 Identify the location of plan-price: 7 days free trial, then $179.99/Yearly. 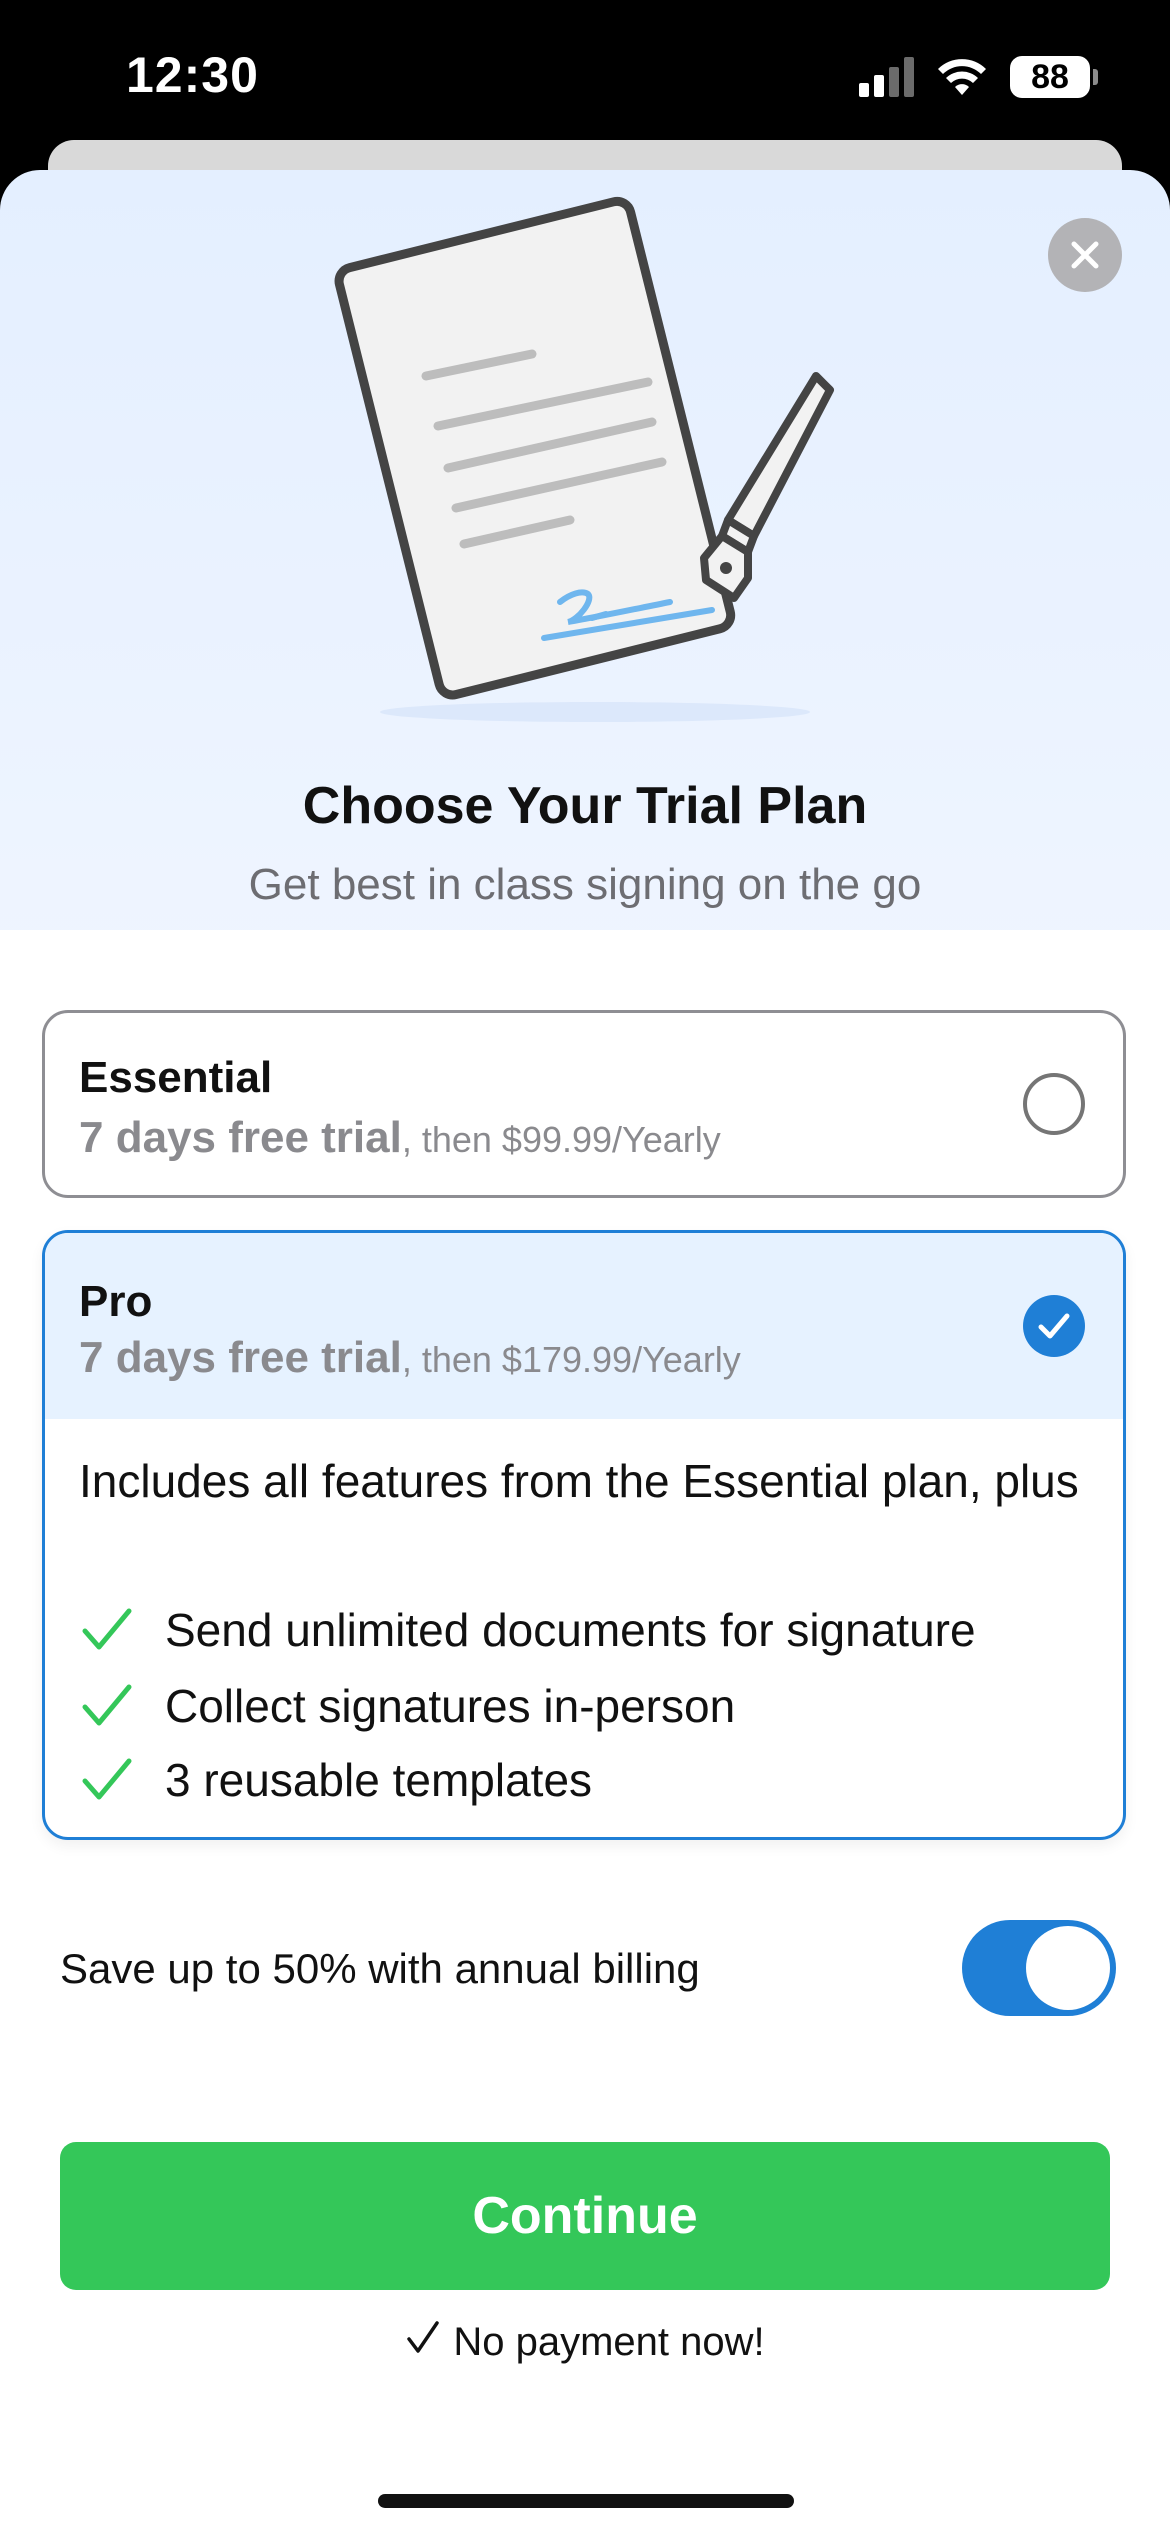
(410, 1358).